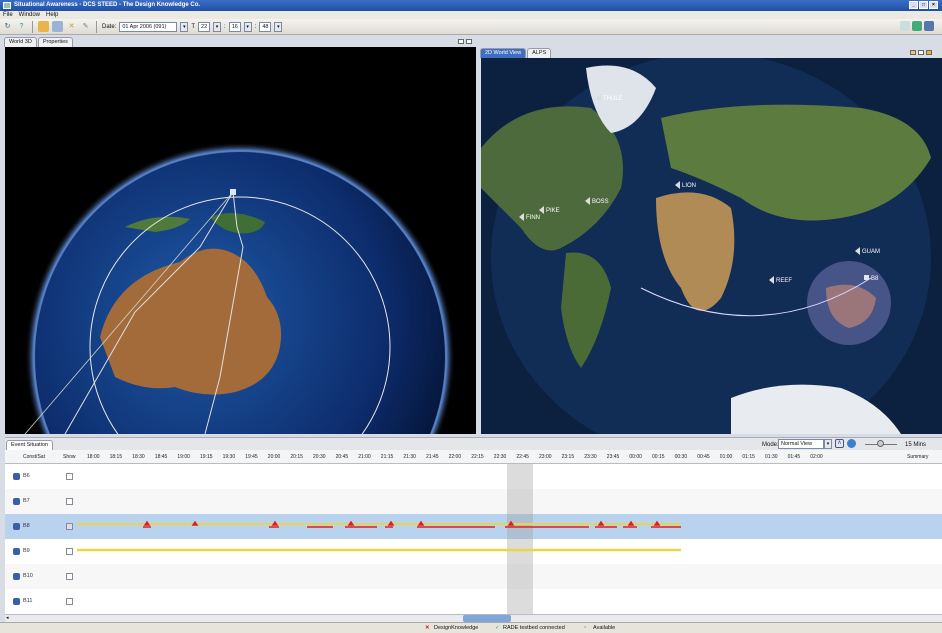  What do you see at coordinates (520, 539) in the screenshot?
I see `time-cursor` at bounding box center [520, 539].